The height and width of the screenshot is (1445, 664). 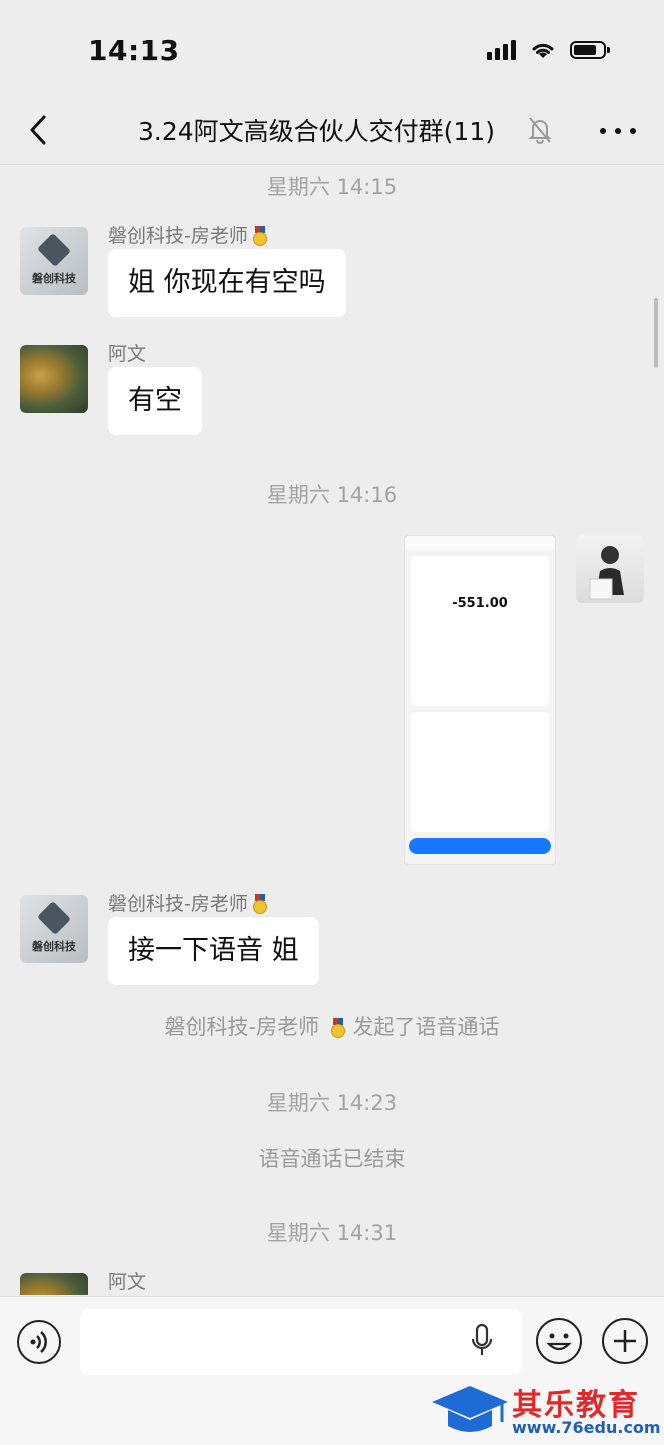 I want to click on add-button, so click(x=625, y=1341).